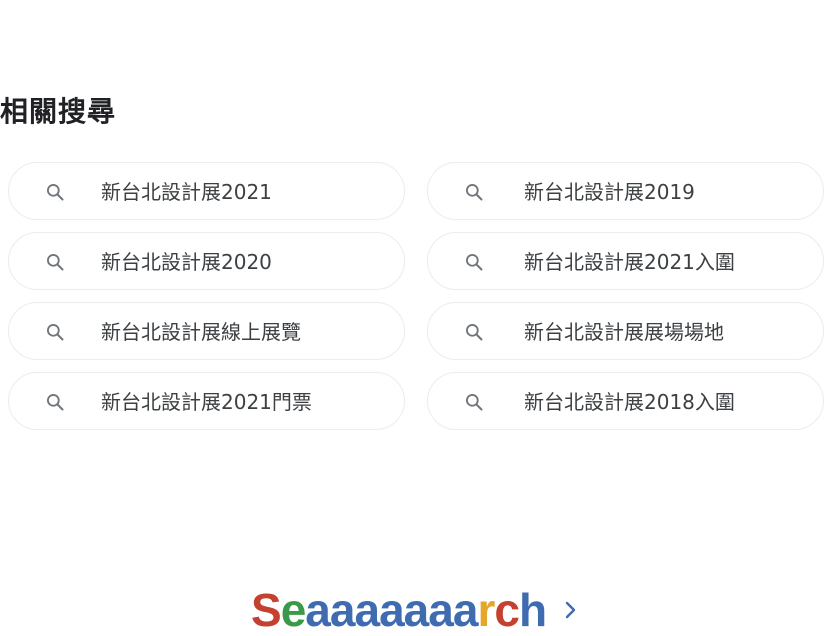 Image resolution: width=827 pixels, height=636 pixels. What do you see at coordinates (58, 111) in the screenshot?
I see `related-searches-title: 相關搜尋` at bounding box center [58, 111].